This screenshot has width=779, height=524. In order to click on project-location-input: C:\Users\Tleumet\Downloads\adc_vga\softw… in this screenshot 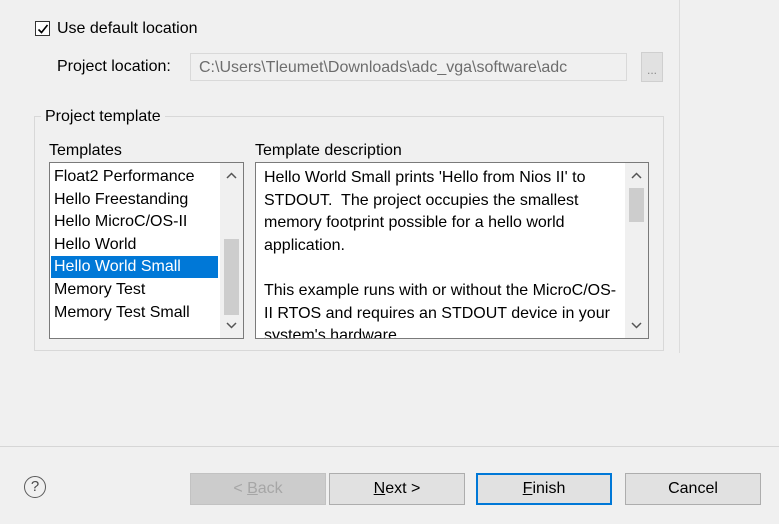, I will do `click(408, 67)`.